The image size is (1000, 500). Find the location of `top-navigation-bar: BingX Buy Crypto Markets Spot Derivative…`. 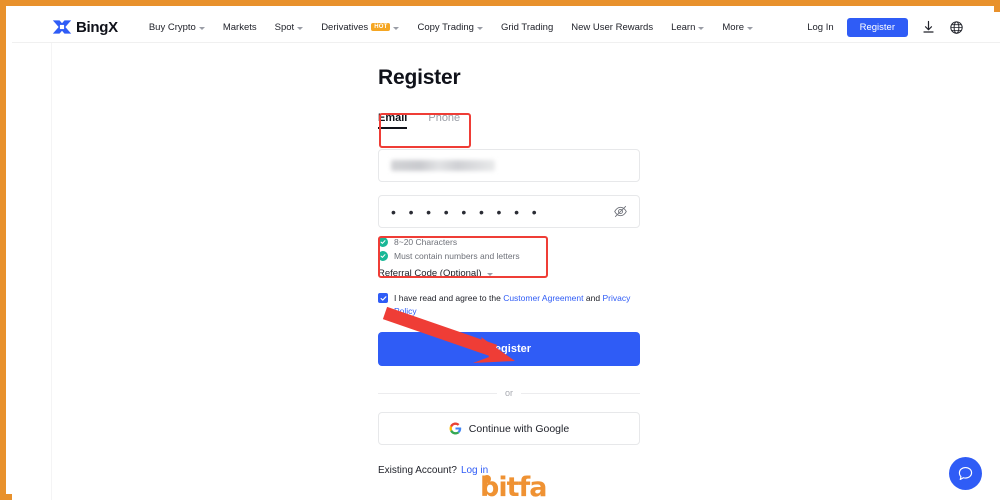

top-navigation-bar: BingX Buy Crypto Markets Spot Derivative… is located at coordinates (506, 27).